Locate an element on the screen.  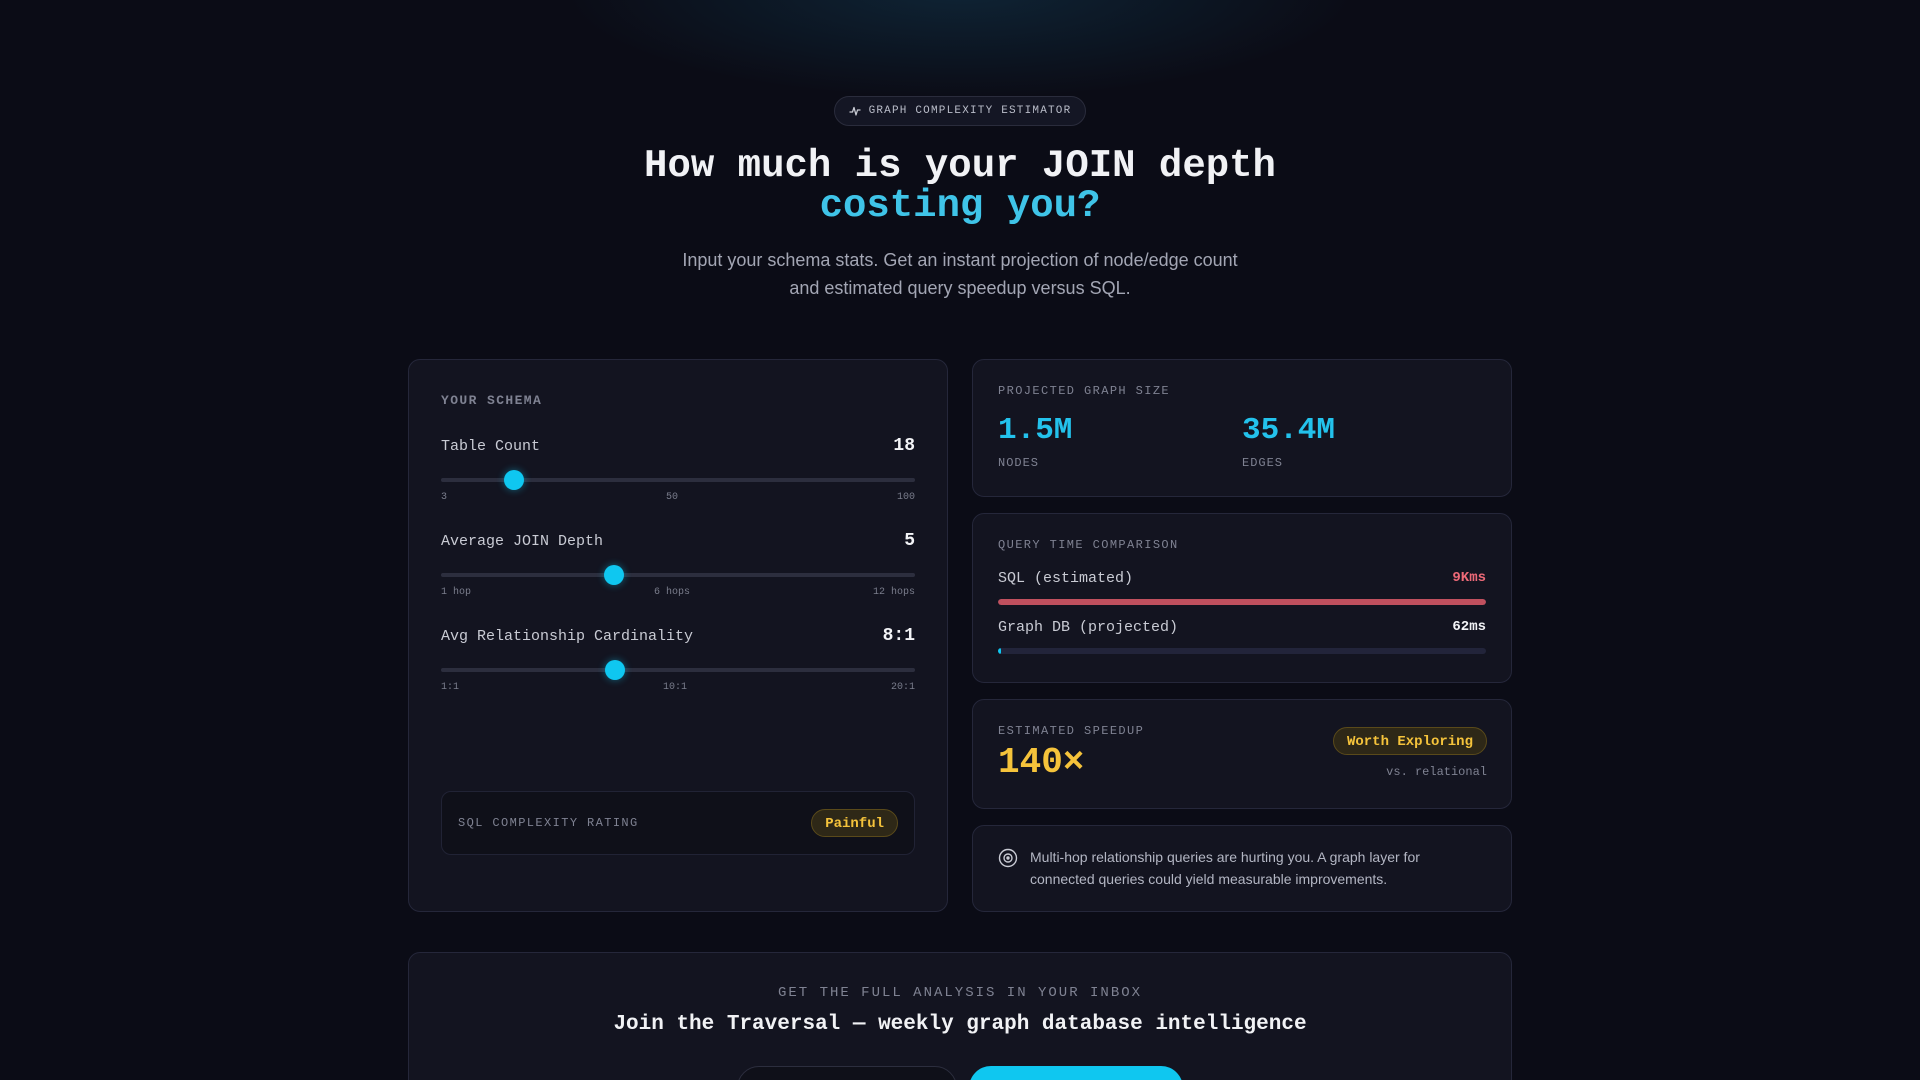
newsletter-label: GET THE FULL ANALYSIS IN YOUR INBOX is located at coordinates (960, 993).